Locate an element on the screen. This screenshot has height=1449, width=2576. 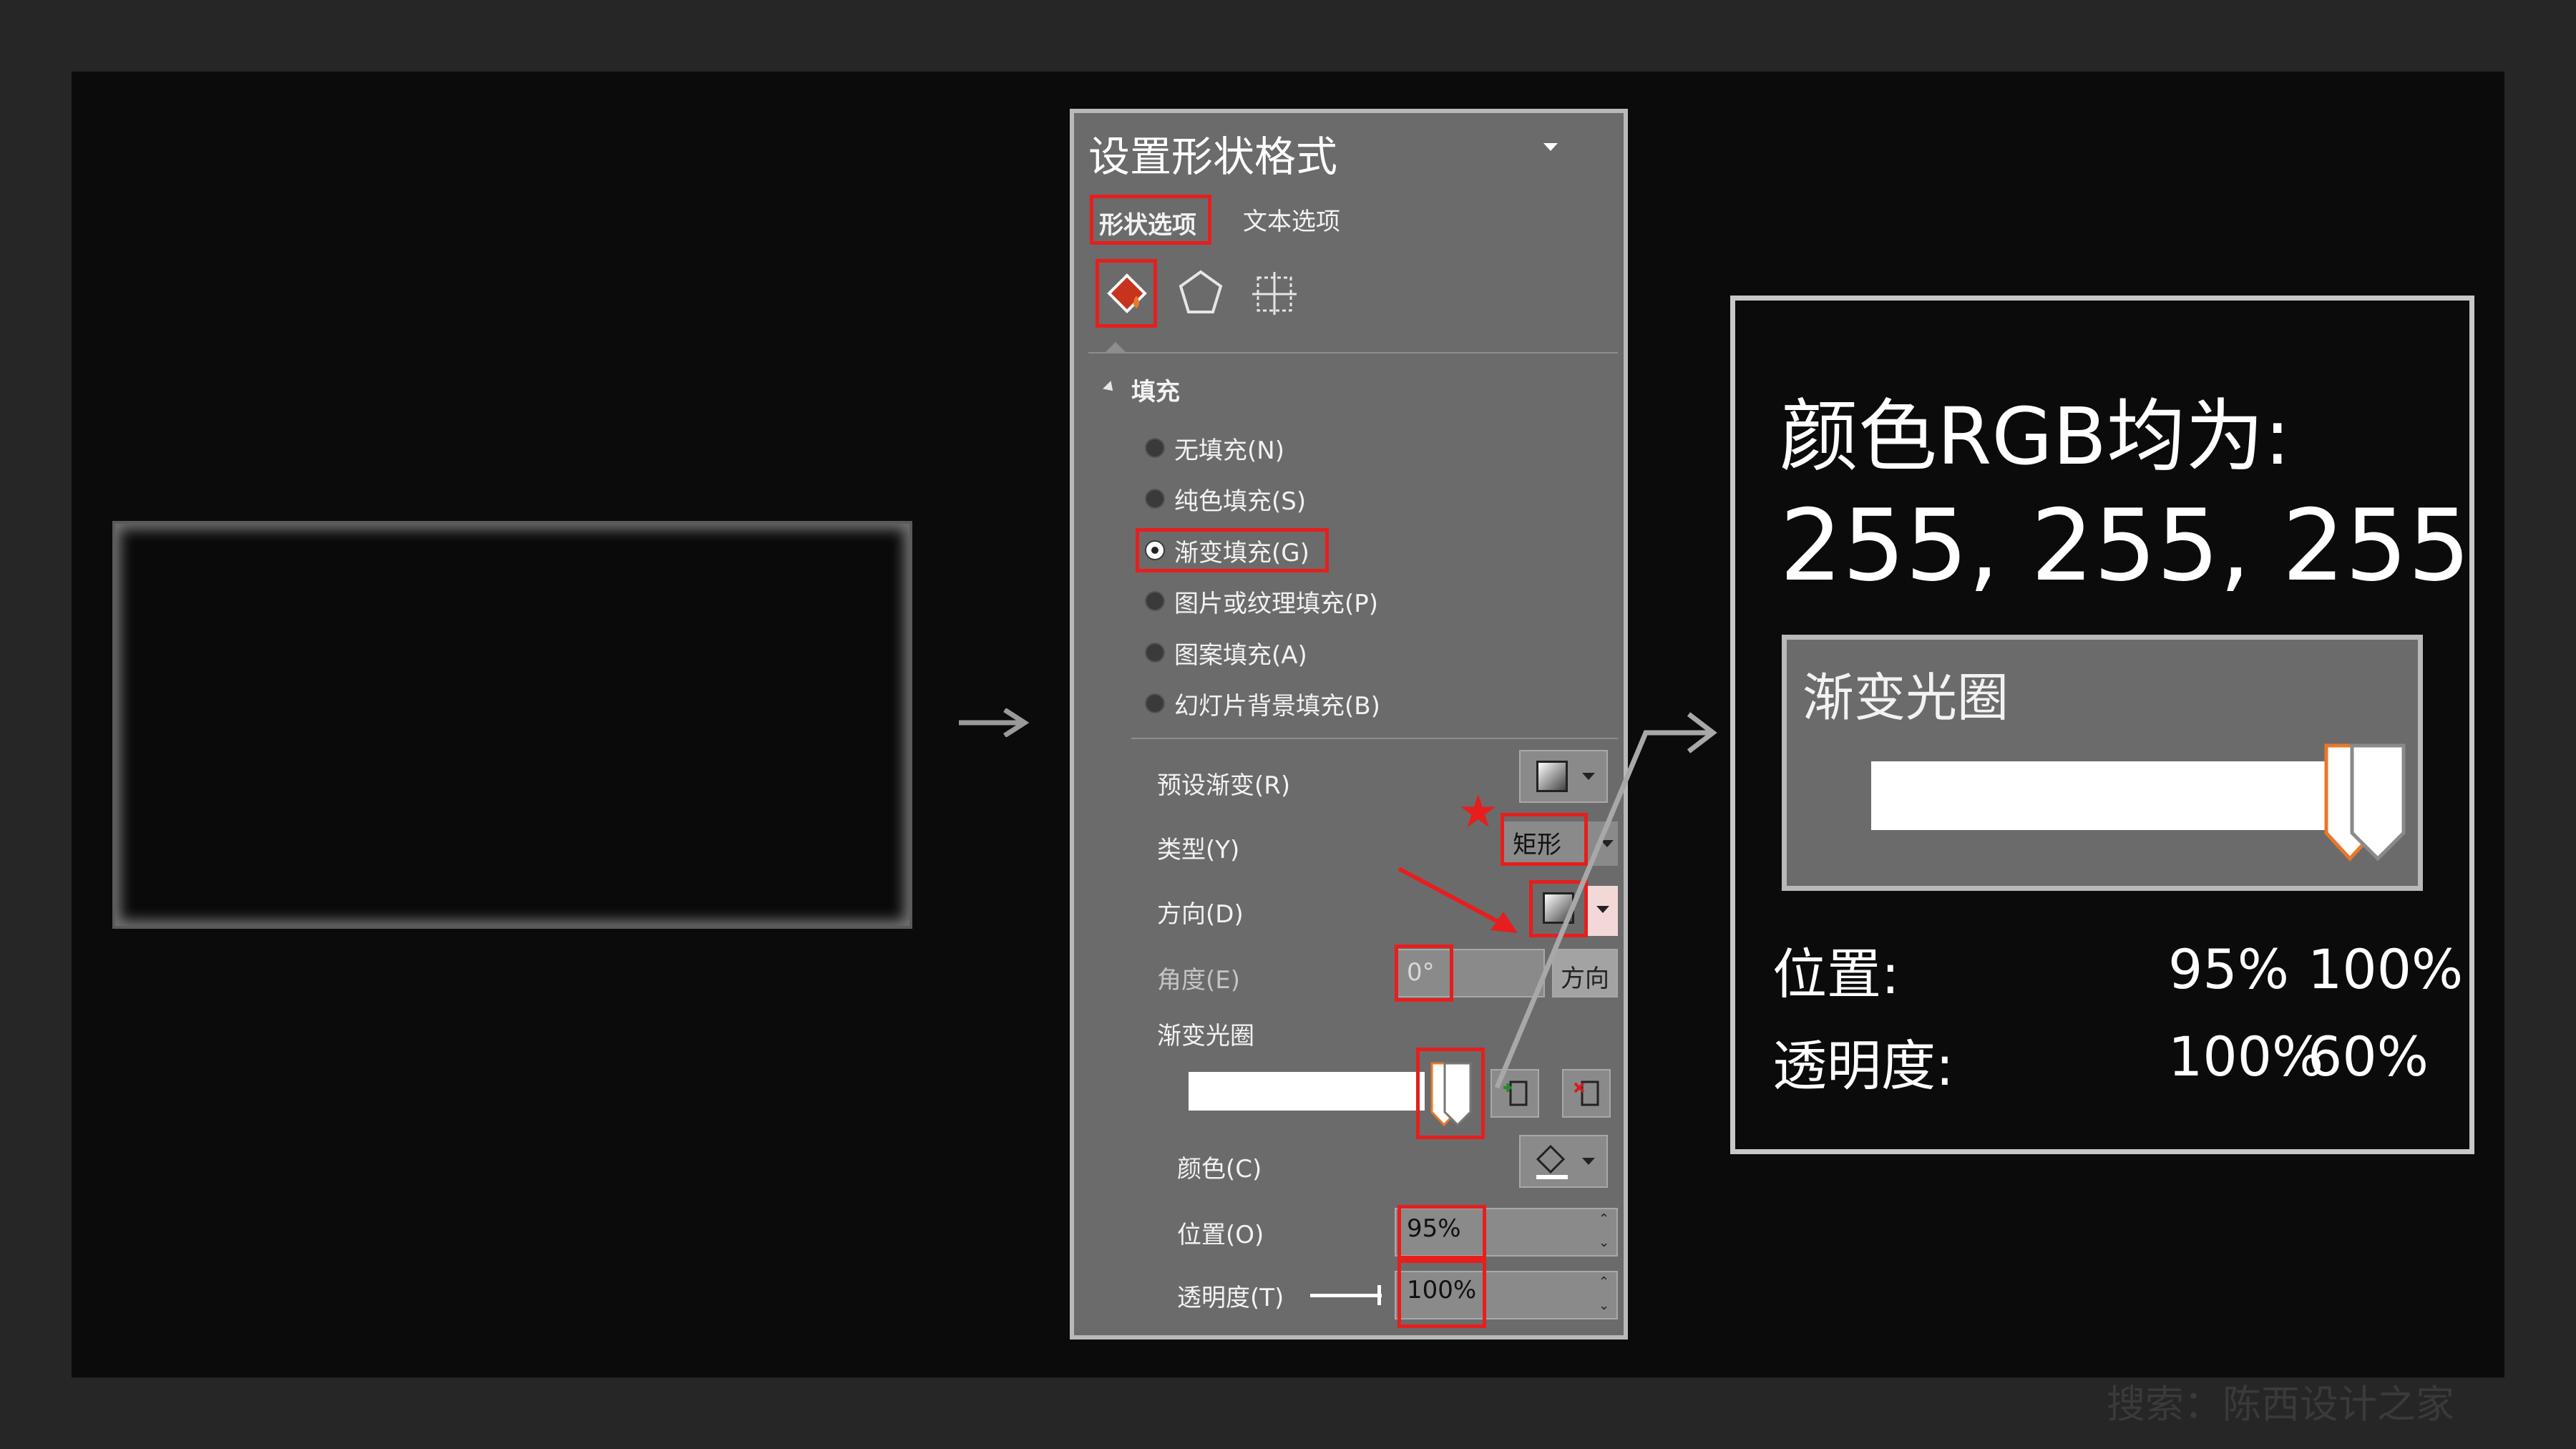
radio-slide-background-fill is located at coordinates (1155, 703).